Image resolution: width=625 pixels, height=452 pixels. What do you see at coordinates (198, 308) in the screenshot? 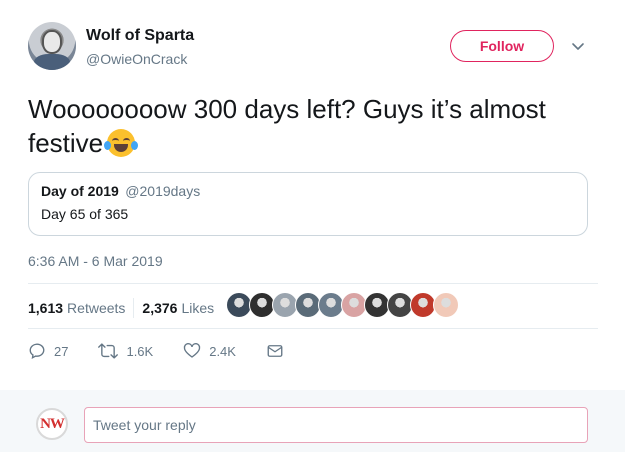
I see `likes-label: Likes` at bounding box center [198, 308].